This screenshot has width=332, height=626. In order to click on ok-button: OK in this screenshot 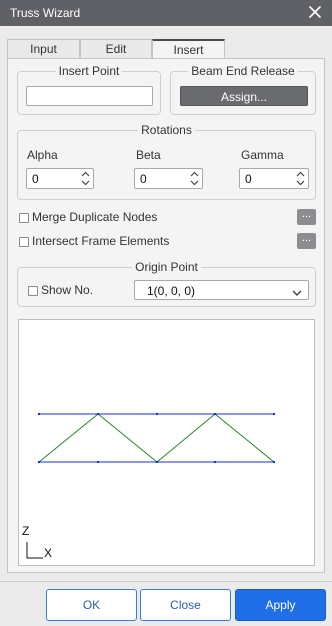, I will do `click(91, 605)`.